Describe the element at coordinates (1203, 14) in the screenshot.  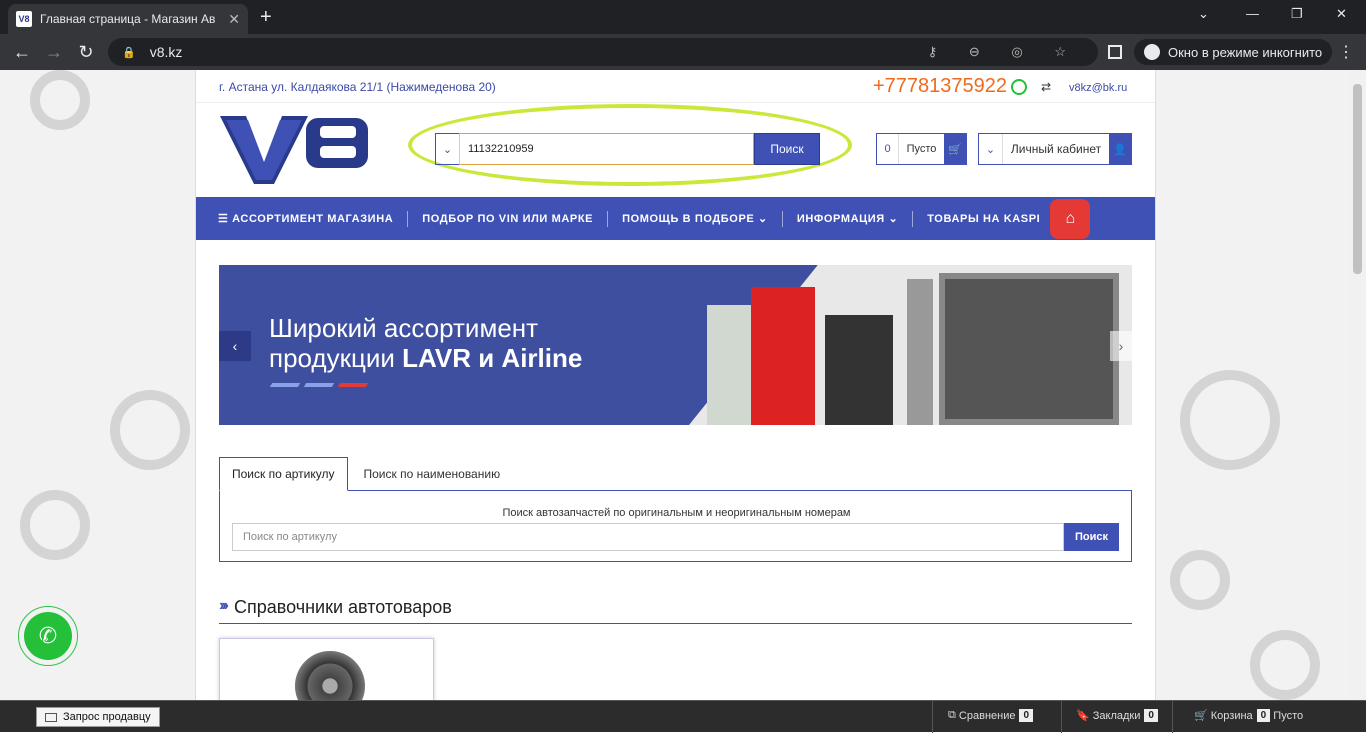
I see `tab-search-chevron-icon: ⌄` at that location.